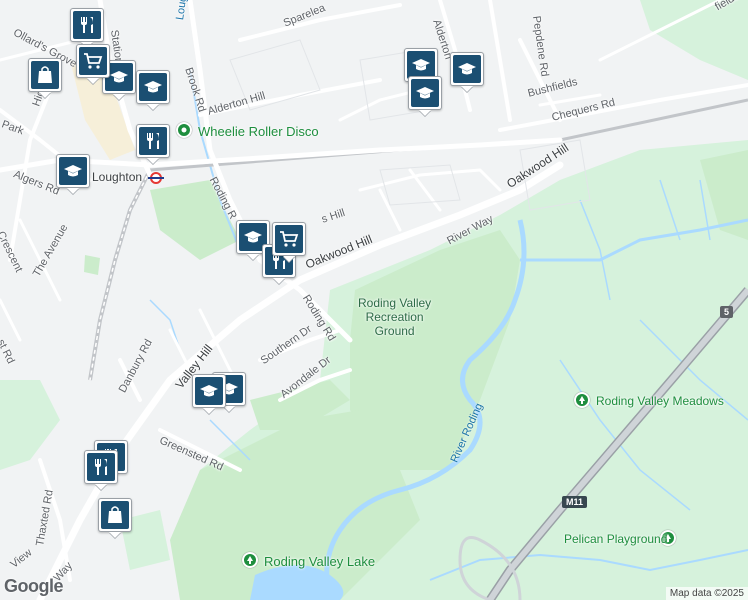  Describe the element at coordinates (156, 178) in the screenshot. I see `tube-station-icon` at that location.